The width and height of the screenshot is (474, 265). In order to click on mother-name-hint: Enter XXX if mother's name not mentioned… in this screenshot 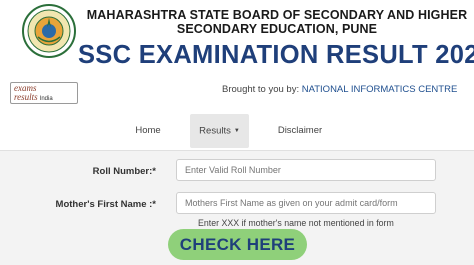, I will do `click(296, 223)`.